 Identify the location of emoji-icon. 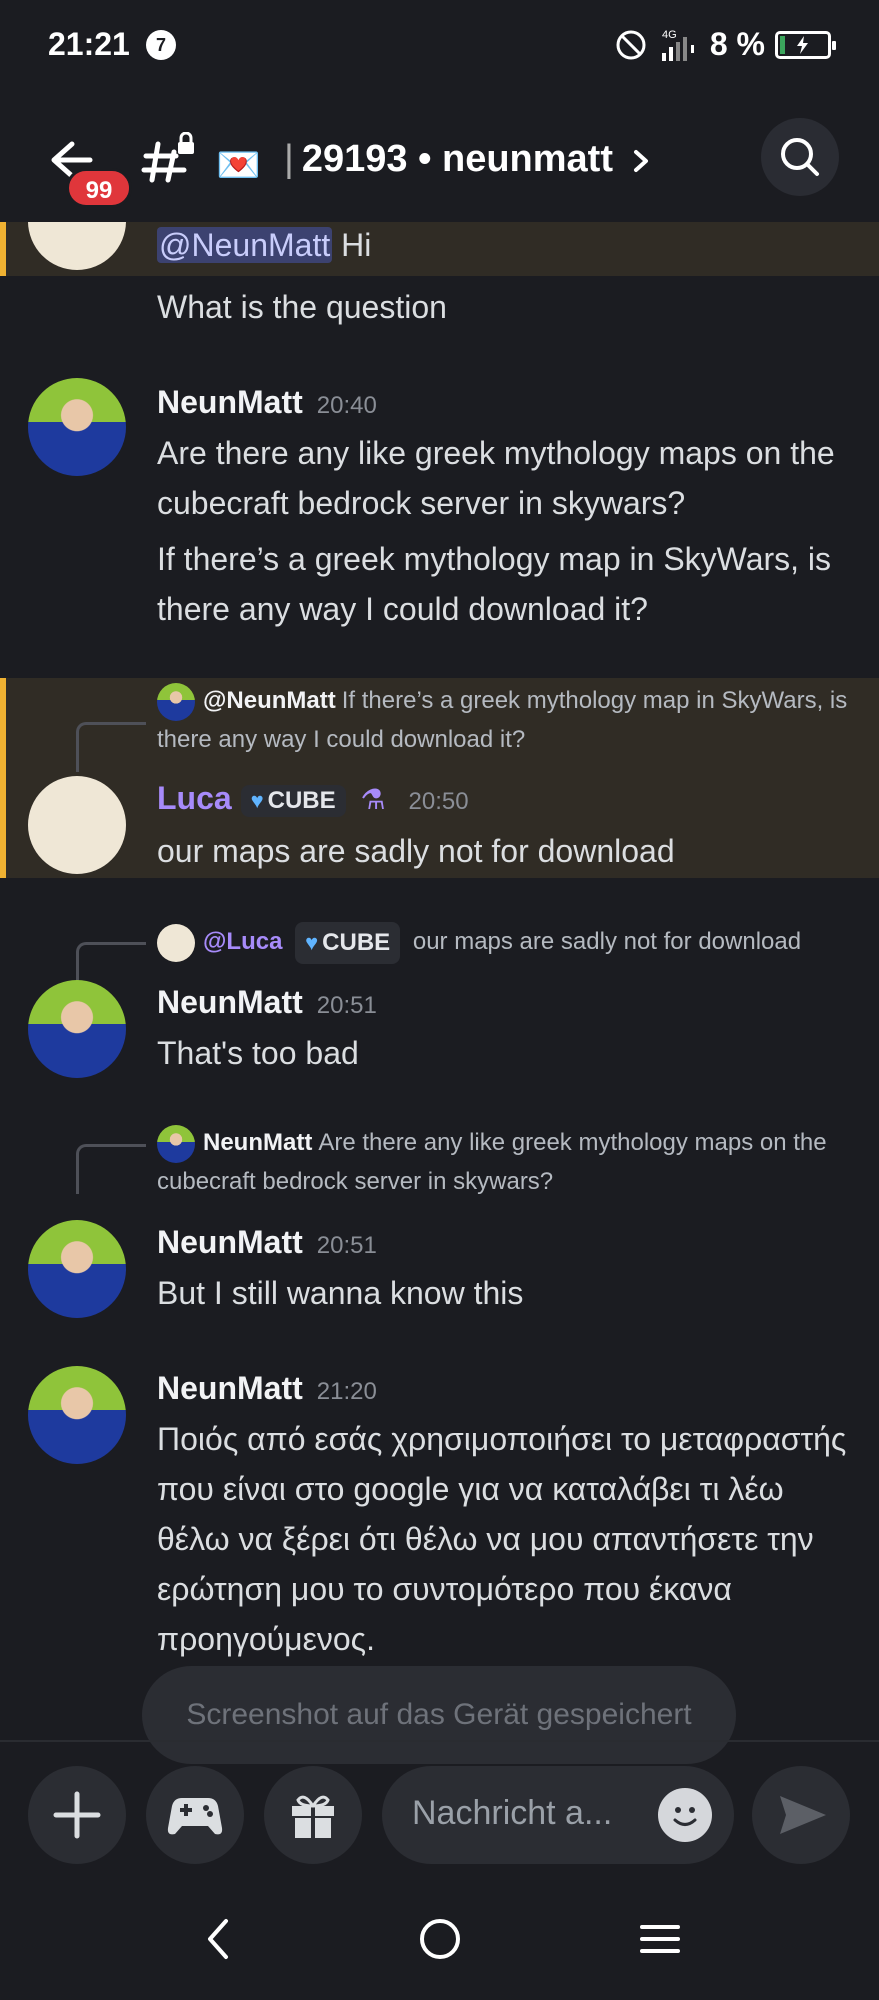
(685, 1816).